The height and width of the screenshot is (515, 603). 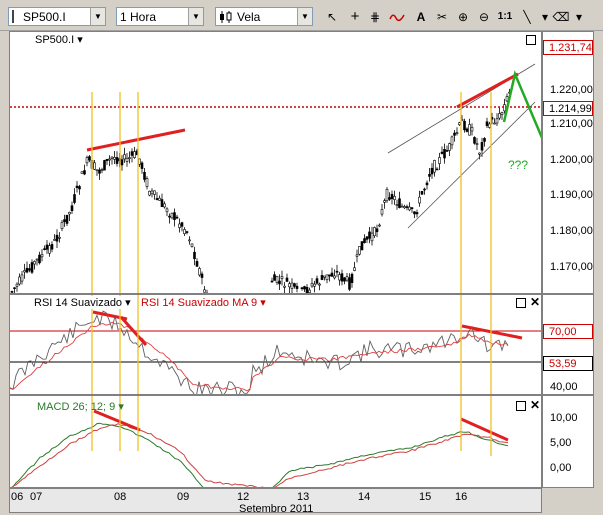 I want to click on grid-icon: ⋕, so click(x=375, y=16).